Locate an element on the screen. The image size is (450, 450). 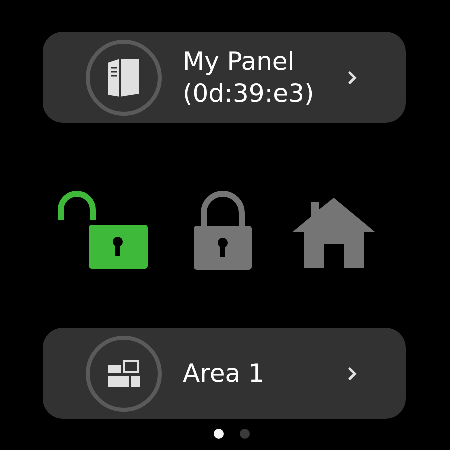
area-name: Area 1 is located at coordinates (224, 374).